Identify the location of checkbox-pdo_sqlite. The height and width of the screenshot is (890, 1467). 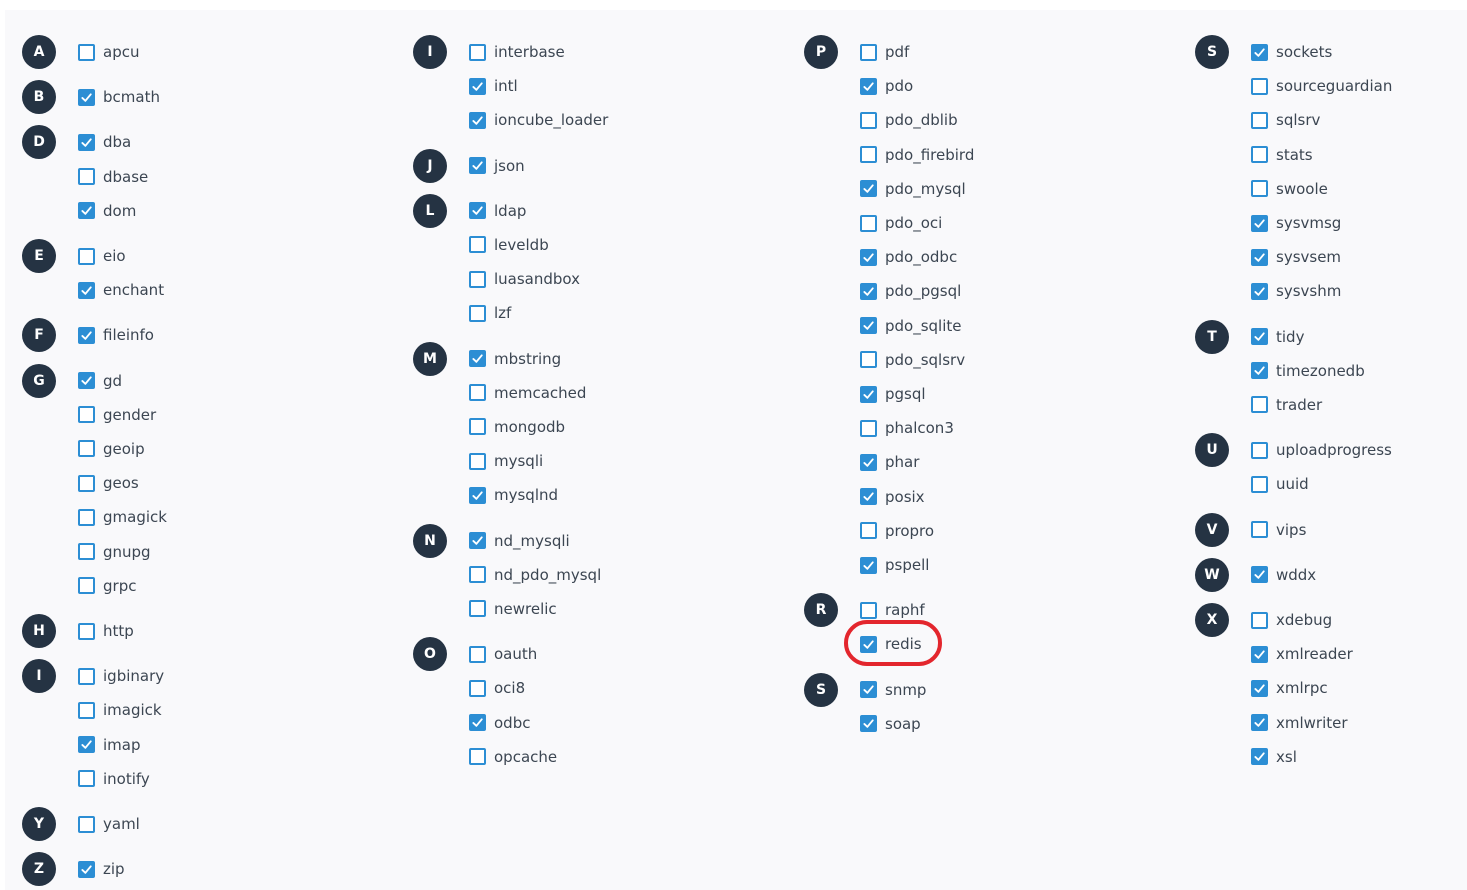
(868, 326).